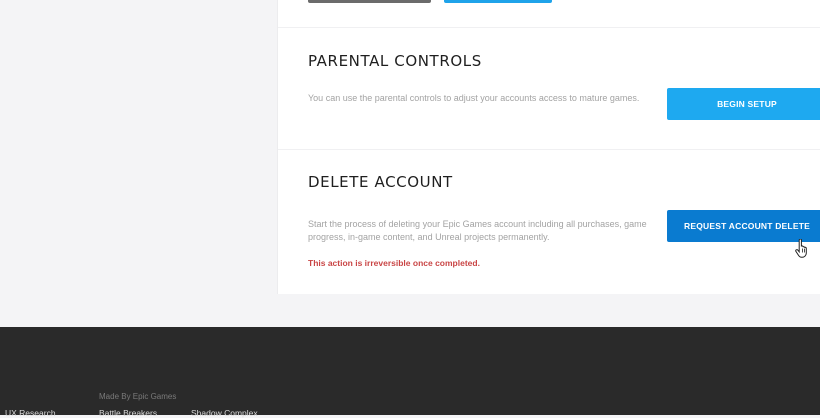  What do you see at coordinates (30, 413) in the screenshot?
I see `footer-link-ux-research: UX Research` at bounding box center [30, 413].